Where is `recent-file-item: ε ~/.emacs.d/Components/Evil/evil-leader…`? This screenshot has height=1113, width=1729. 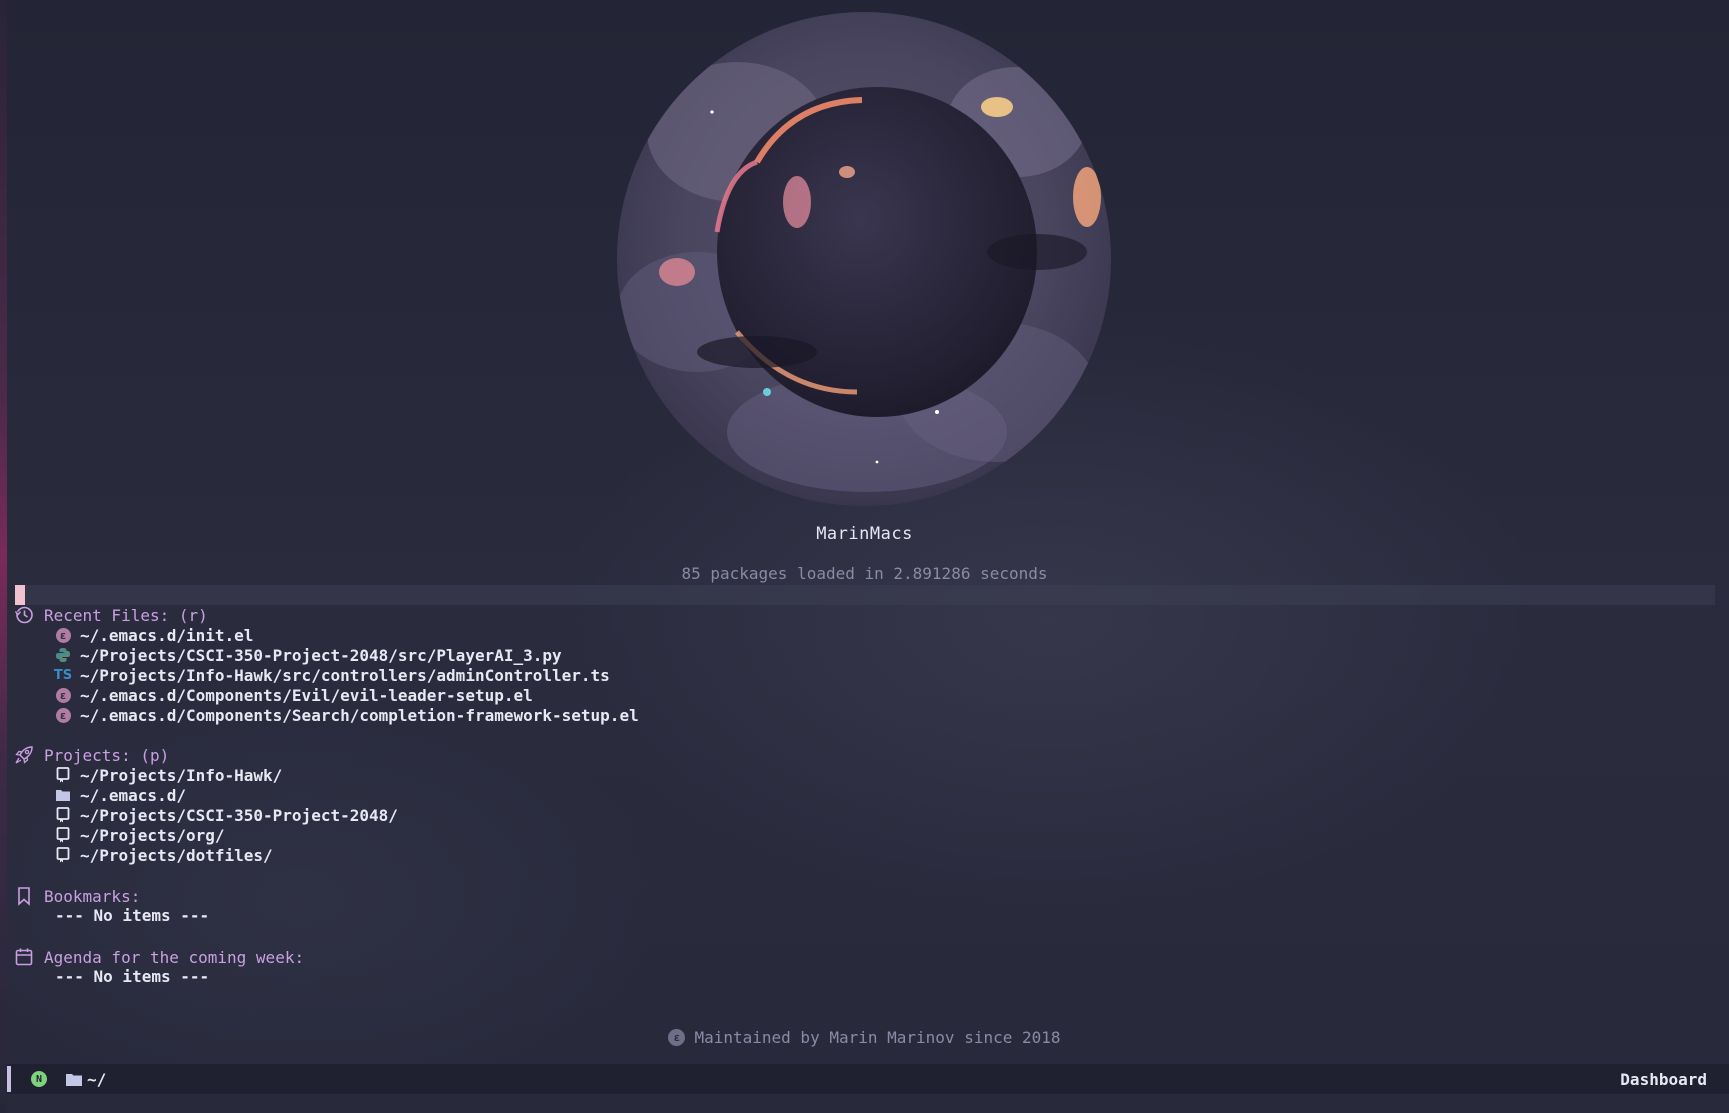 recent-file-item: ε ~/.emacs.d/Components/Evil/evil-leader… is located at coordinates (326, 695).